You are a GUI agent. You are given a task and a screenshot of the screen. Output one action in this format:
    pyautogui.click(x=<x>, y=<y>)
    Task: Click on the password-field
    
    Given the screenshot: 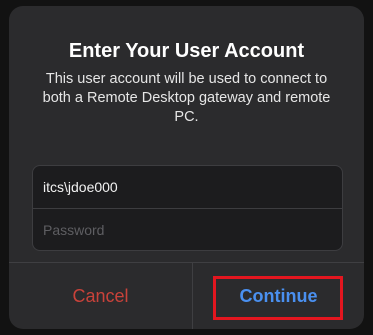 What is the action you would take?
    pyautogui.click(x=187, y=229)
    